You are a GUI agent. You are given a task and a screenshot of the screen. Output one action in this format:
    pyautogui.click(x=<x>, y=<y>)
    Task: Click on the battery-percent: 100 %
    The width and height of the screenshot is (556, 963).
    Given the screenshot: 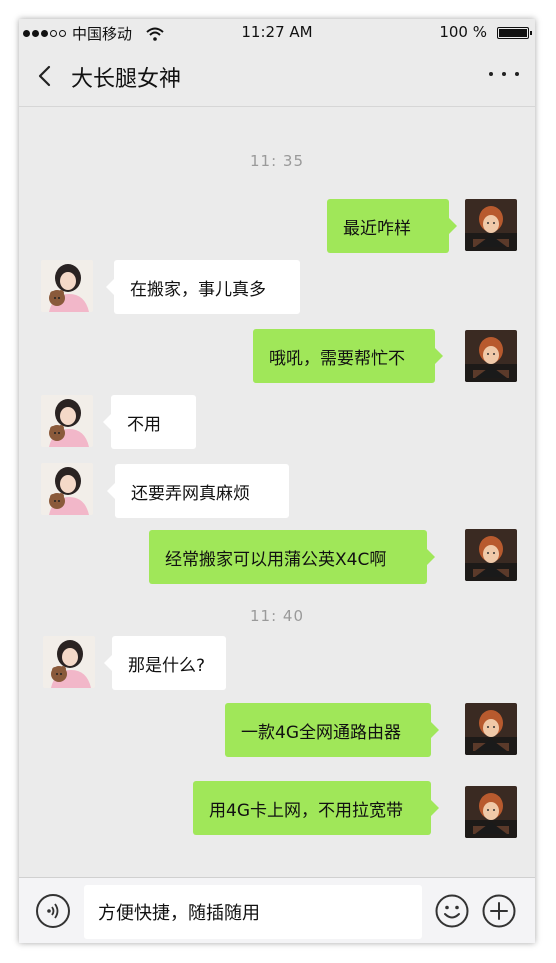 What is the action you would take?
    pyautogui.click(x=463, y=32)
    